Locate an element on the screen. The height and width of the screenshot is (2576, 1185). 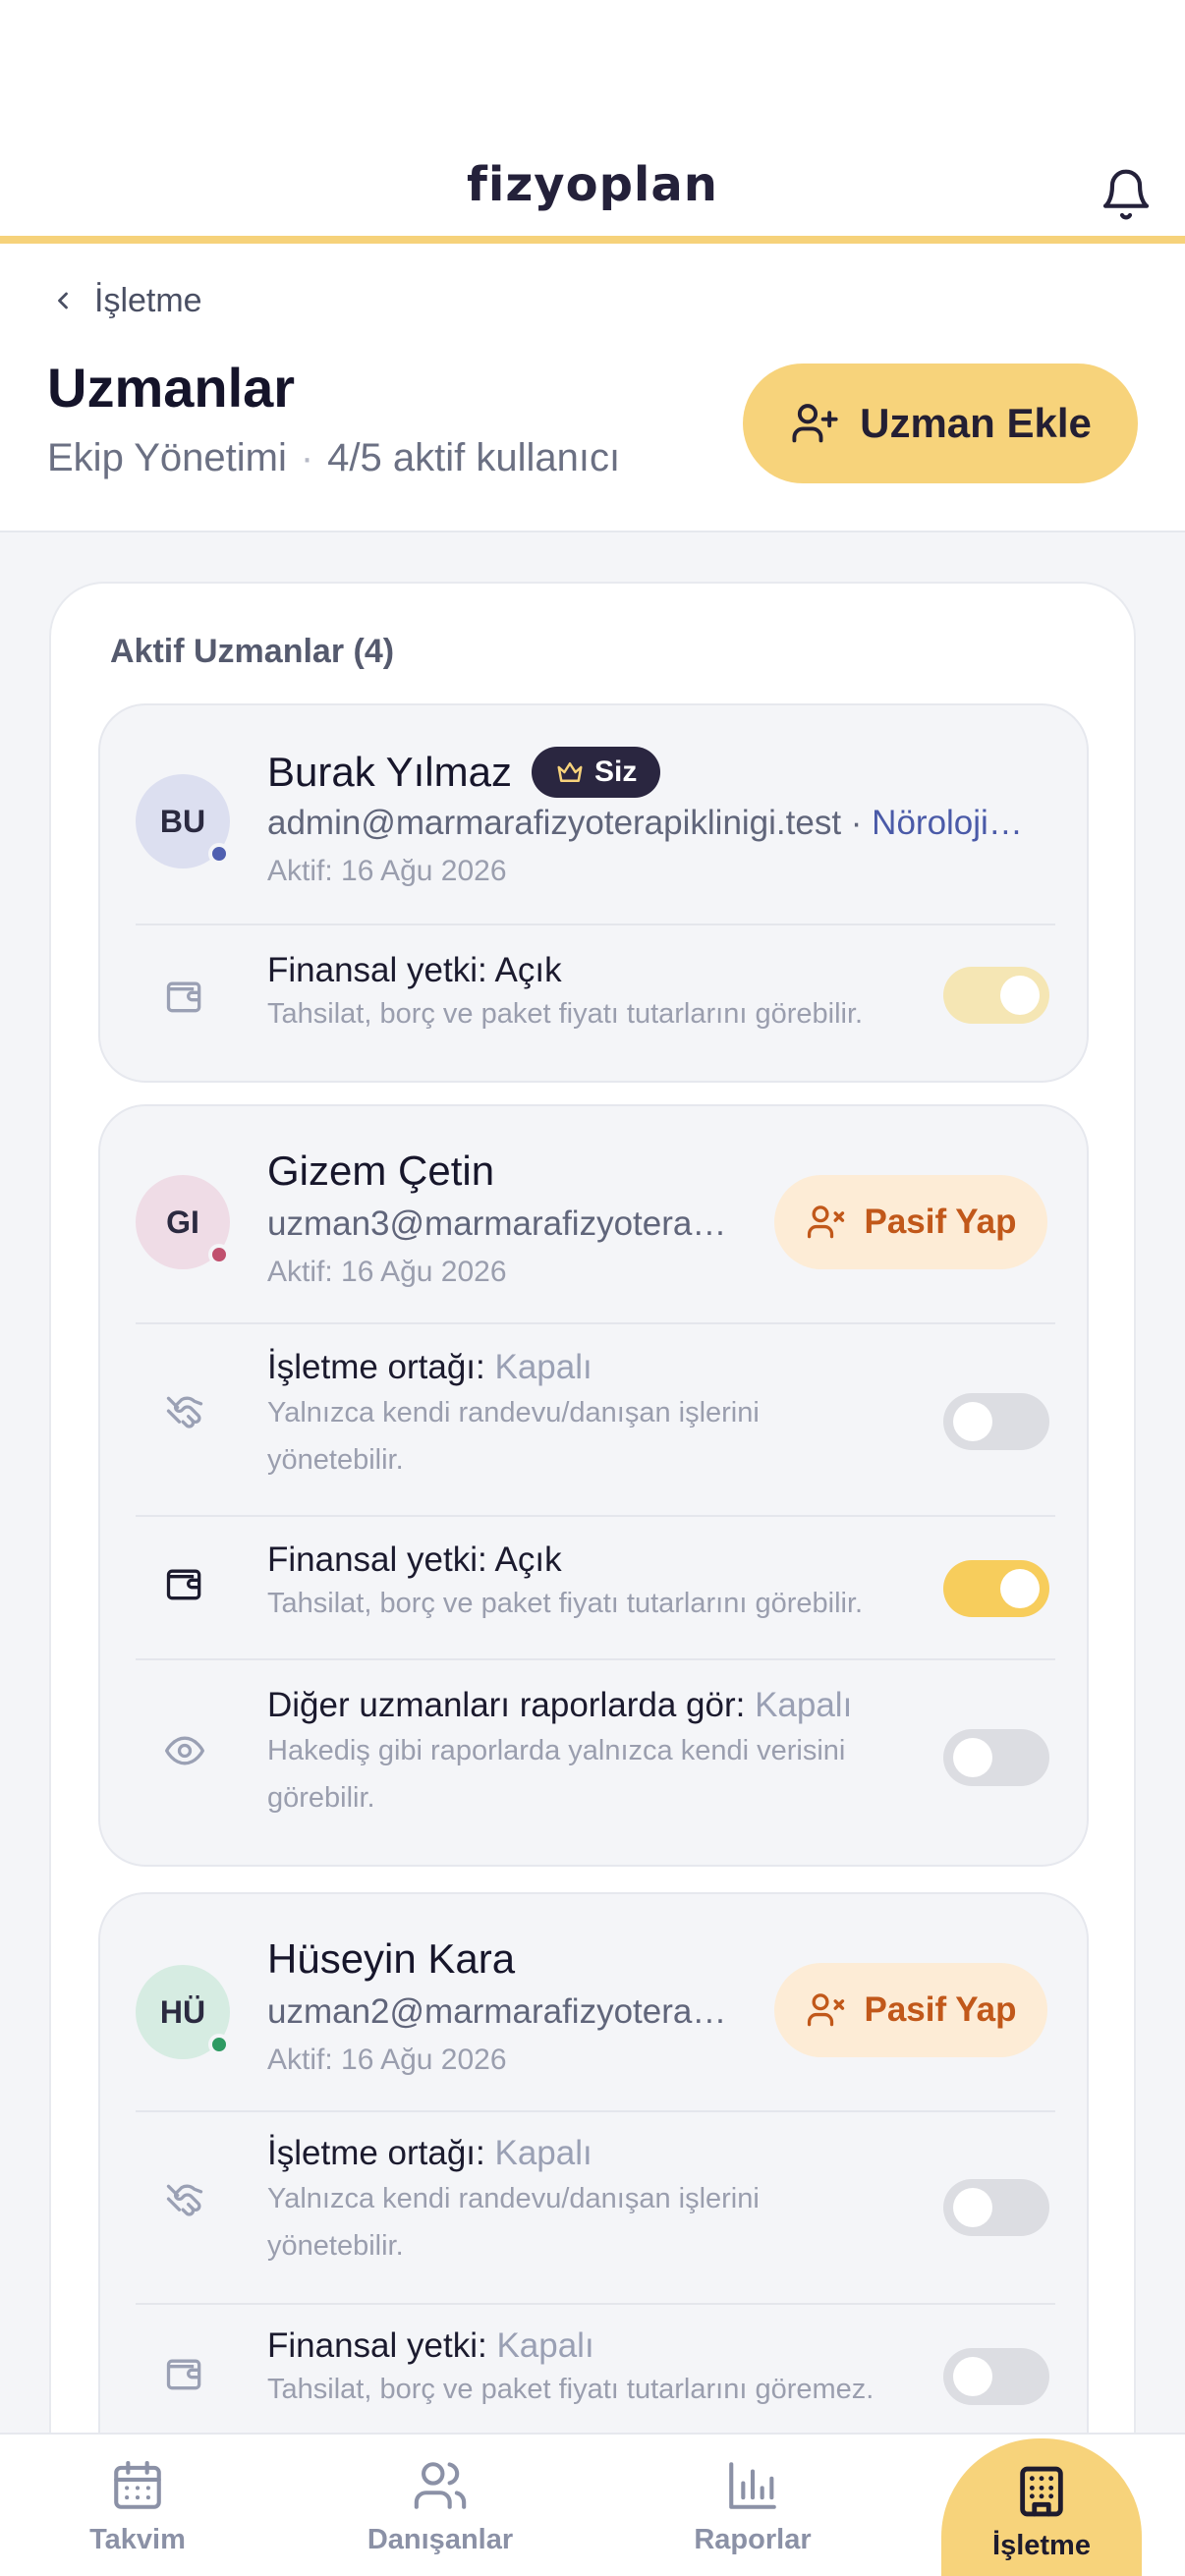
page-subtitle: Ekip Yönetimi · 4/5 aktif kullanıcı is located at coordinates (334, 458).